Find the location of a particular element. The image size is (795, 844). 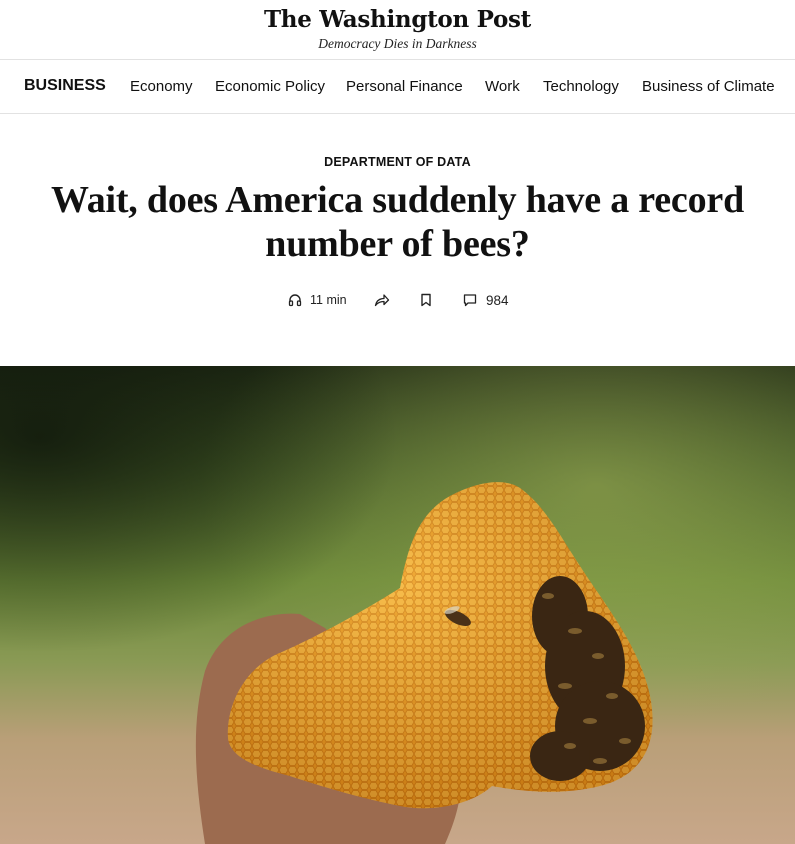

nav-link-work: Work is located at coordinates (502, 86).